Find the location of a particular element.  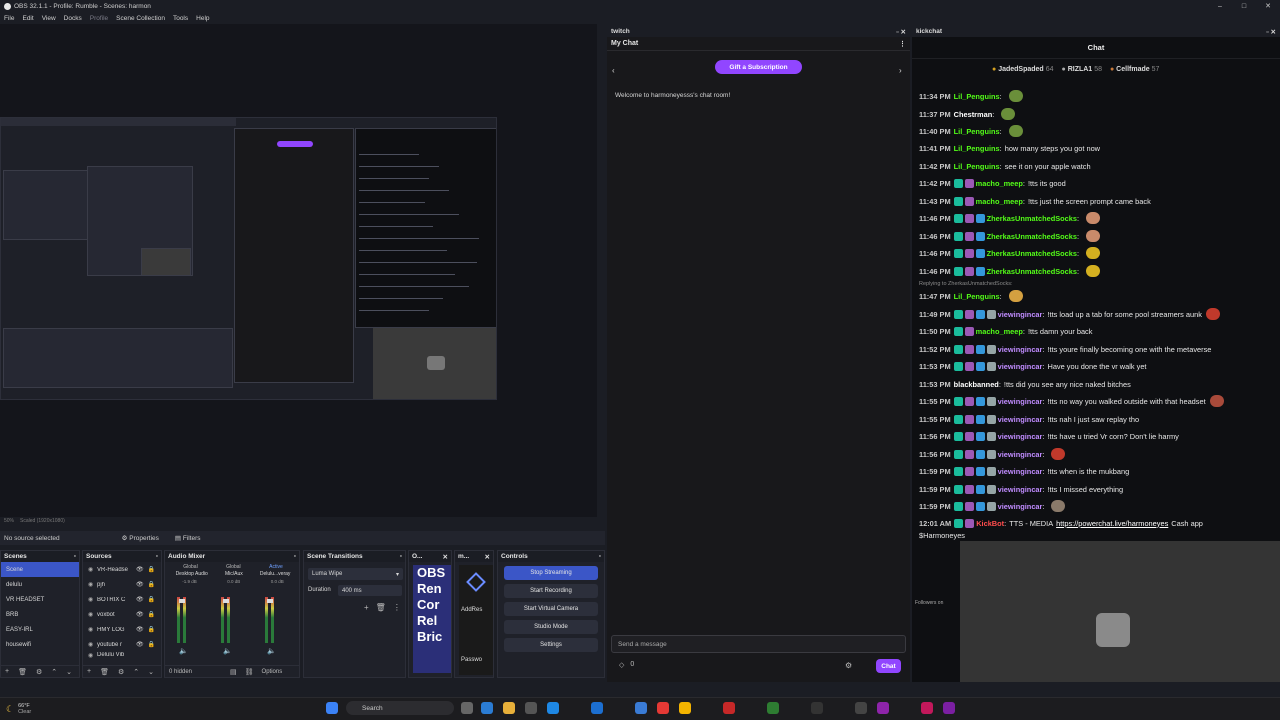

add-source-icon: + is located at coordinates (89, 671).